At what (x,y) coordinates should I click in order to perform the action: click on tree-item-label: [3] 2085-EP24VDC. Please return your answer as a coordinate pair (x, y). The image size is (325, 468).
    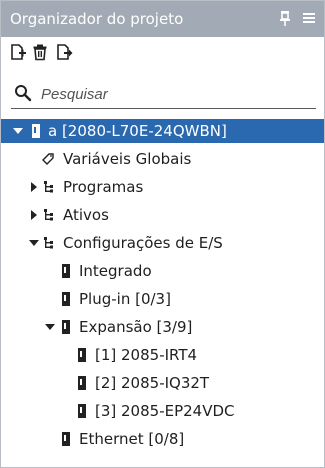
    Looking at the image, I should click on (165, 411).